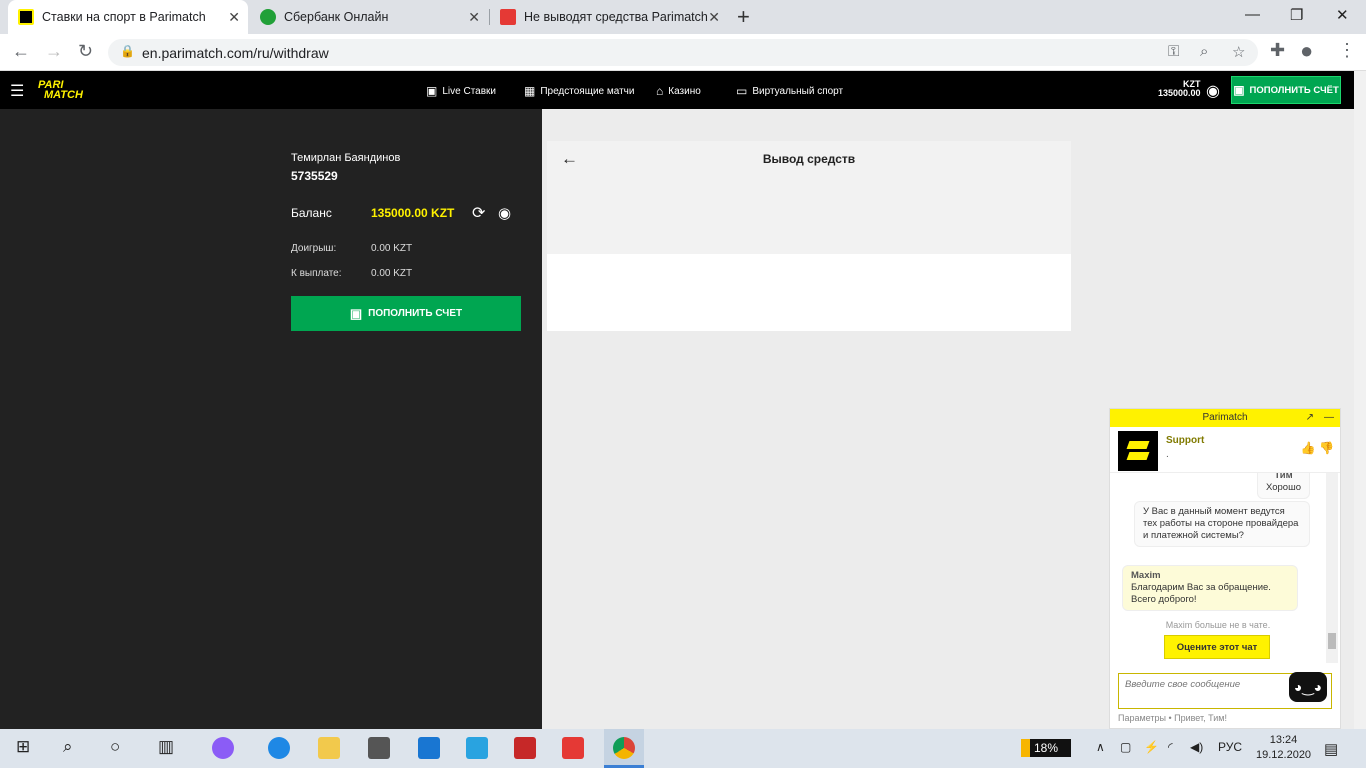  I want to click on rating-thumbs: 👍 👎, so click(1317, 448).